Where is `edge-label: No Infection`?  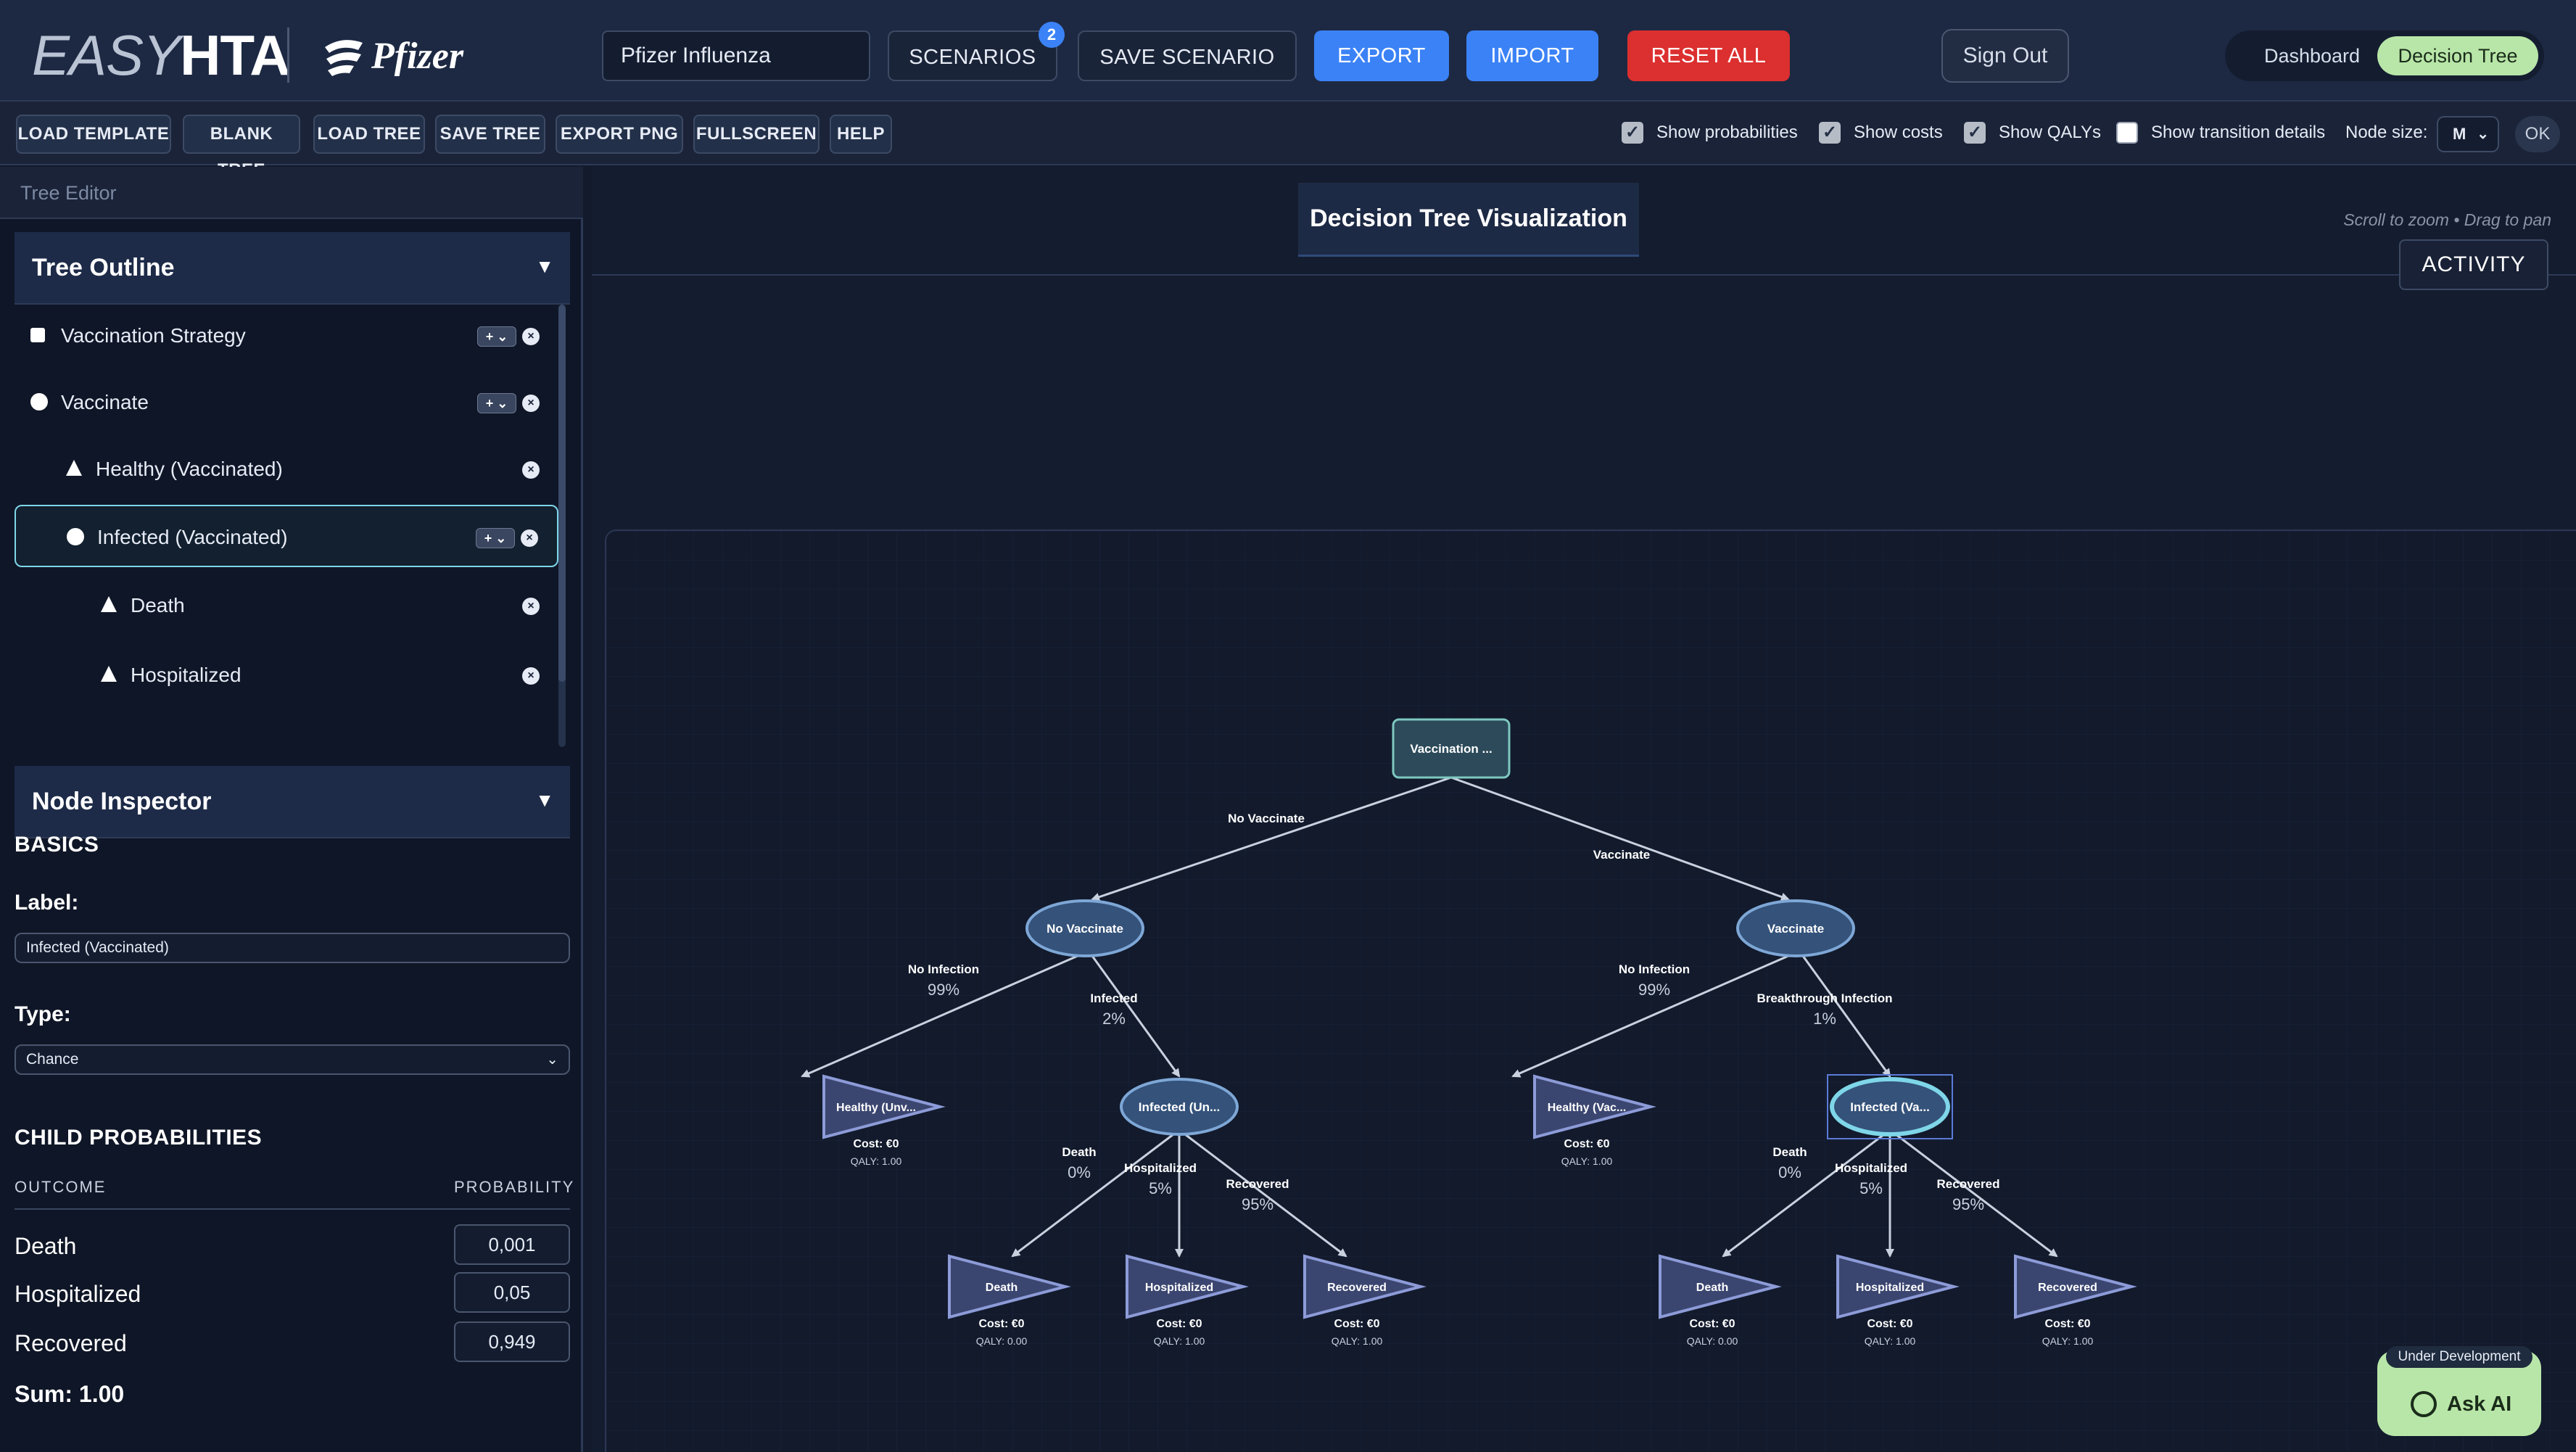
edge-label: No Infection is located at coordinates (1654, 969).